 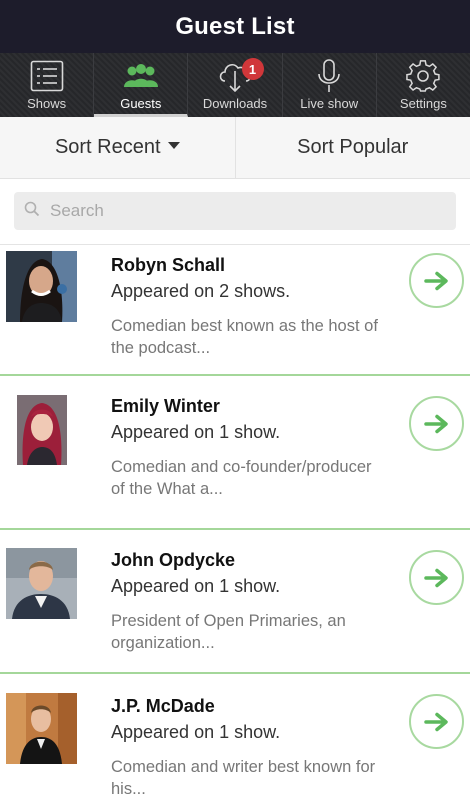 I want to click on page-title: Guest List, so click(x=235, y=26).